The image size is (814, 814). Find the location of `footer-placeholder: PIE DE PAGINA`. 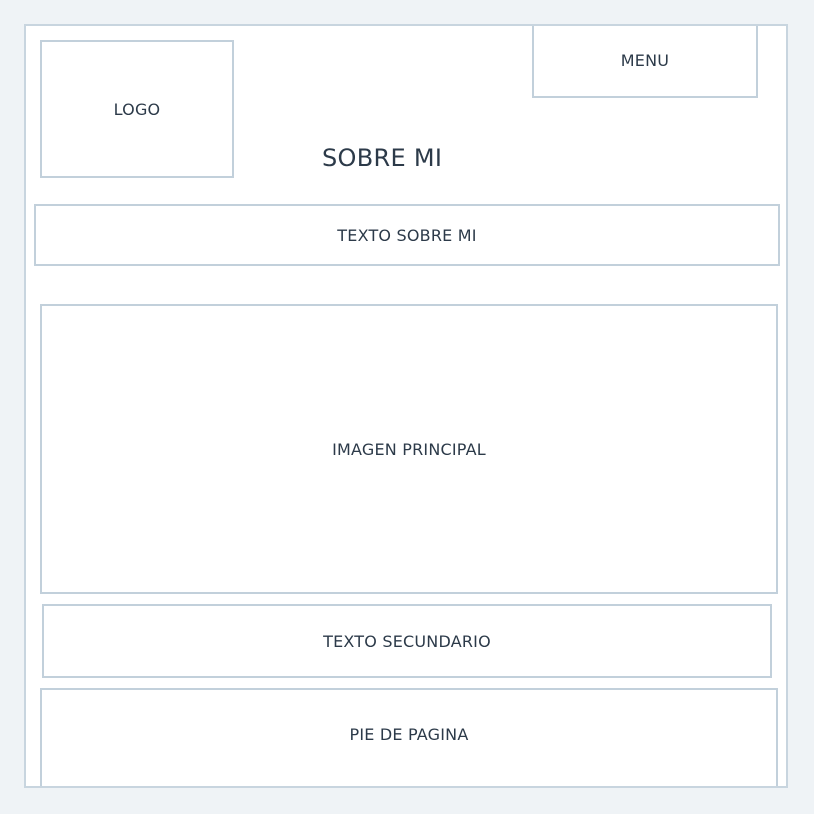

footer-placeholder: PIE DE PAGINA is located at coordinates (409, 737).